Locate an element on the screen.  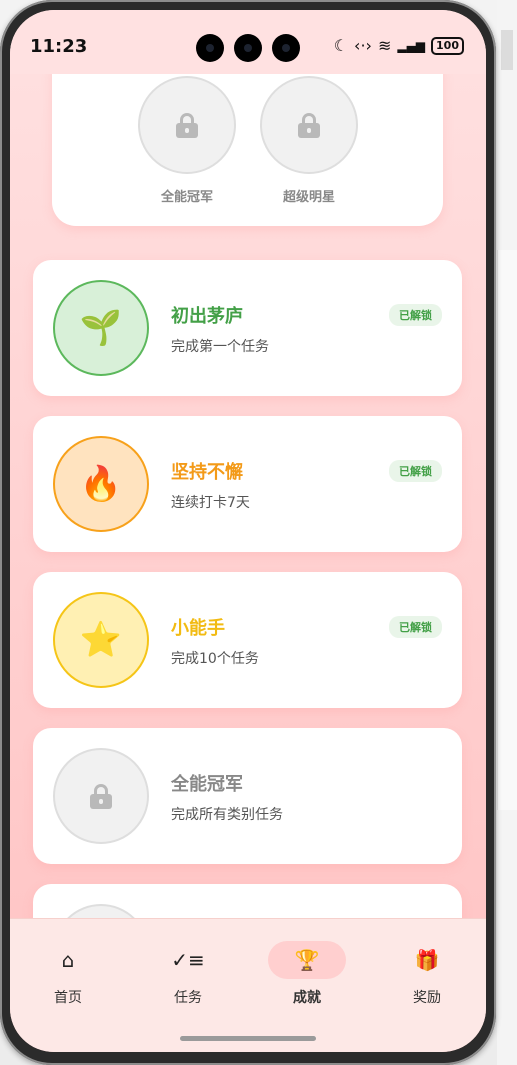
tab-label: 首页 is located at coordinates (68, 998).